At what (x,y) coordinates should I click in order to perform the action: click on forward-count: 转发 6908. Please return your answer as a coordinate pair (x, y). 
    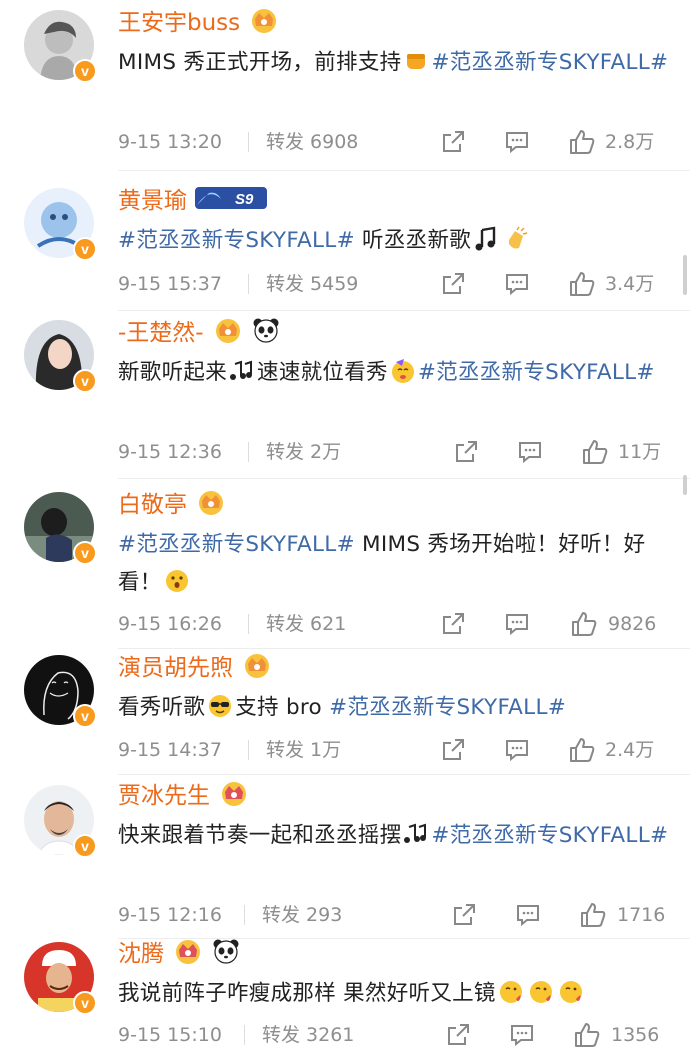
    Looking at the image, I should click on (312, 142).